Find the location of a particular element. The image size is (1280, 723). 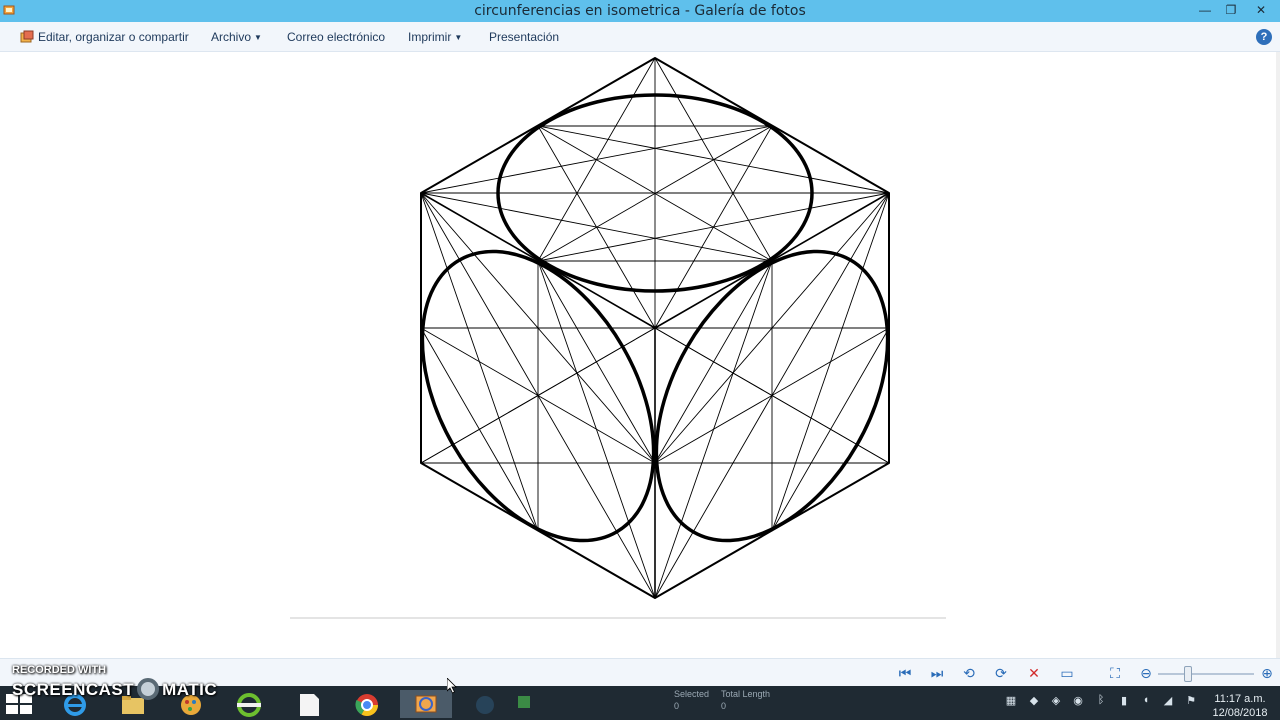

network-icon: ▦ is located at coordinates (1011, 701).